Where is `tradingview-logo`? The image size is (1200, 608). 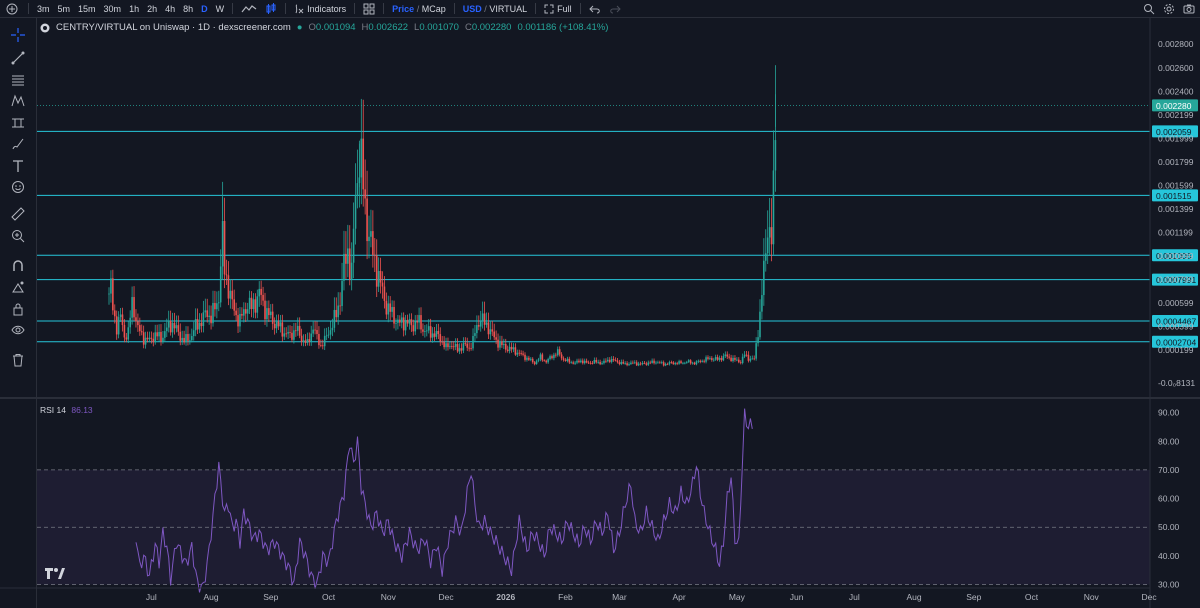 tradingview-logo is located at coordinates (55, 573).